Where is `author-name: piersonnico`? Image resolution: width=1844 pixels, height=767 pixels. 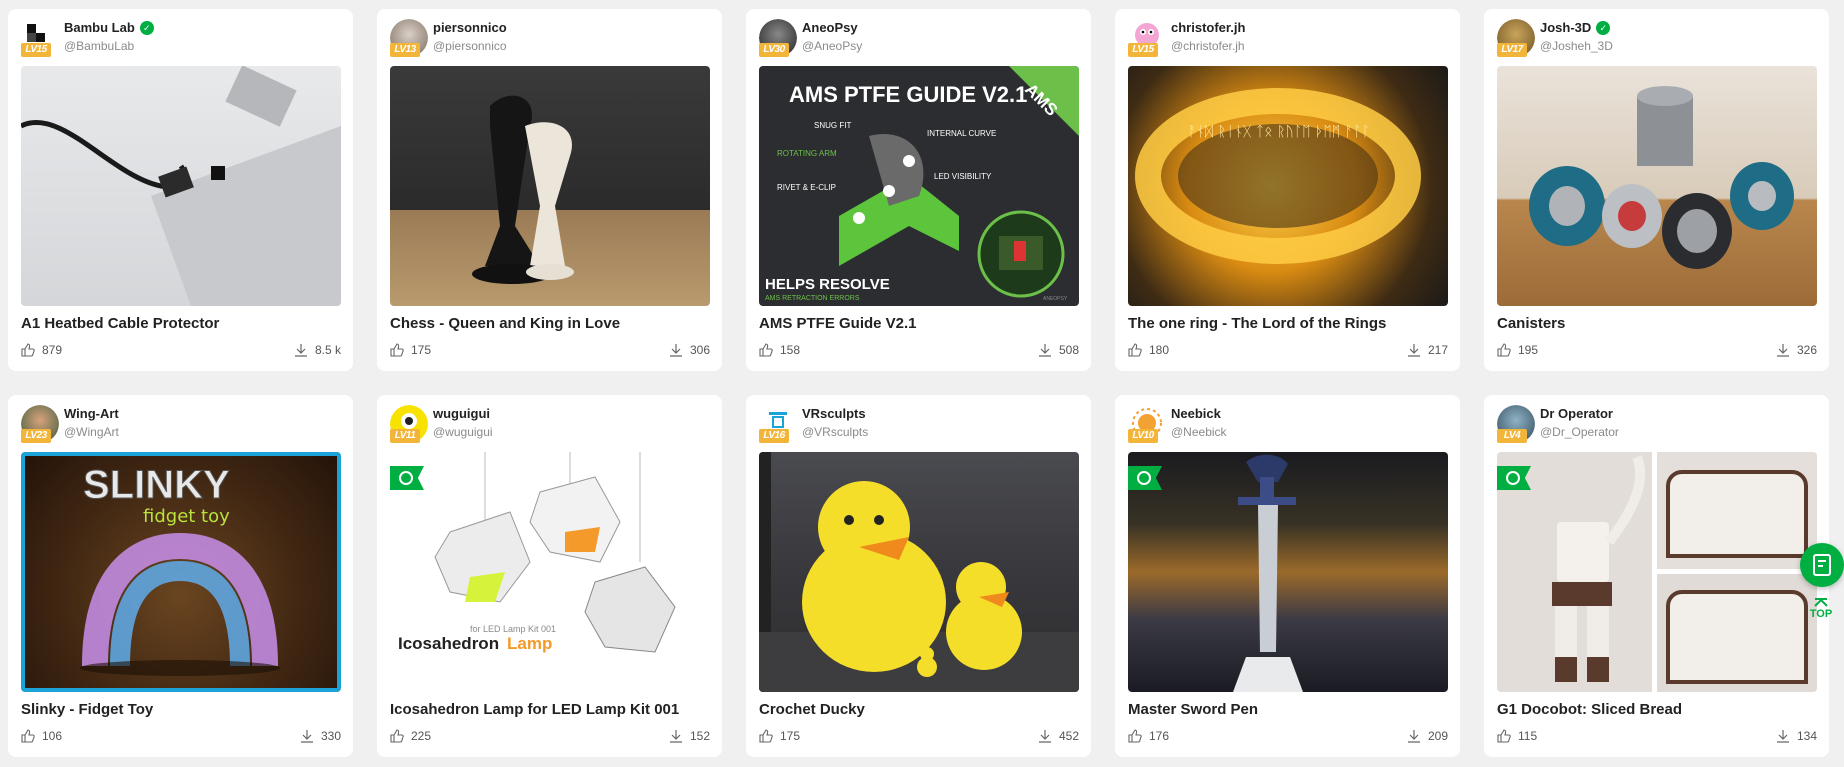
author-name: piersonnico is located at coordinates (470, 27).